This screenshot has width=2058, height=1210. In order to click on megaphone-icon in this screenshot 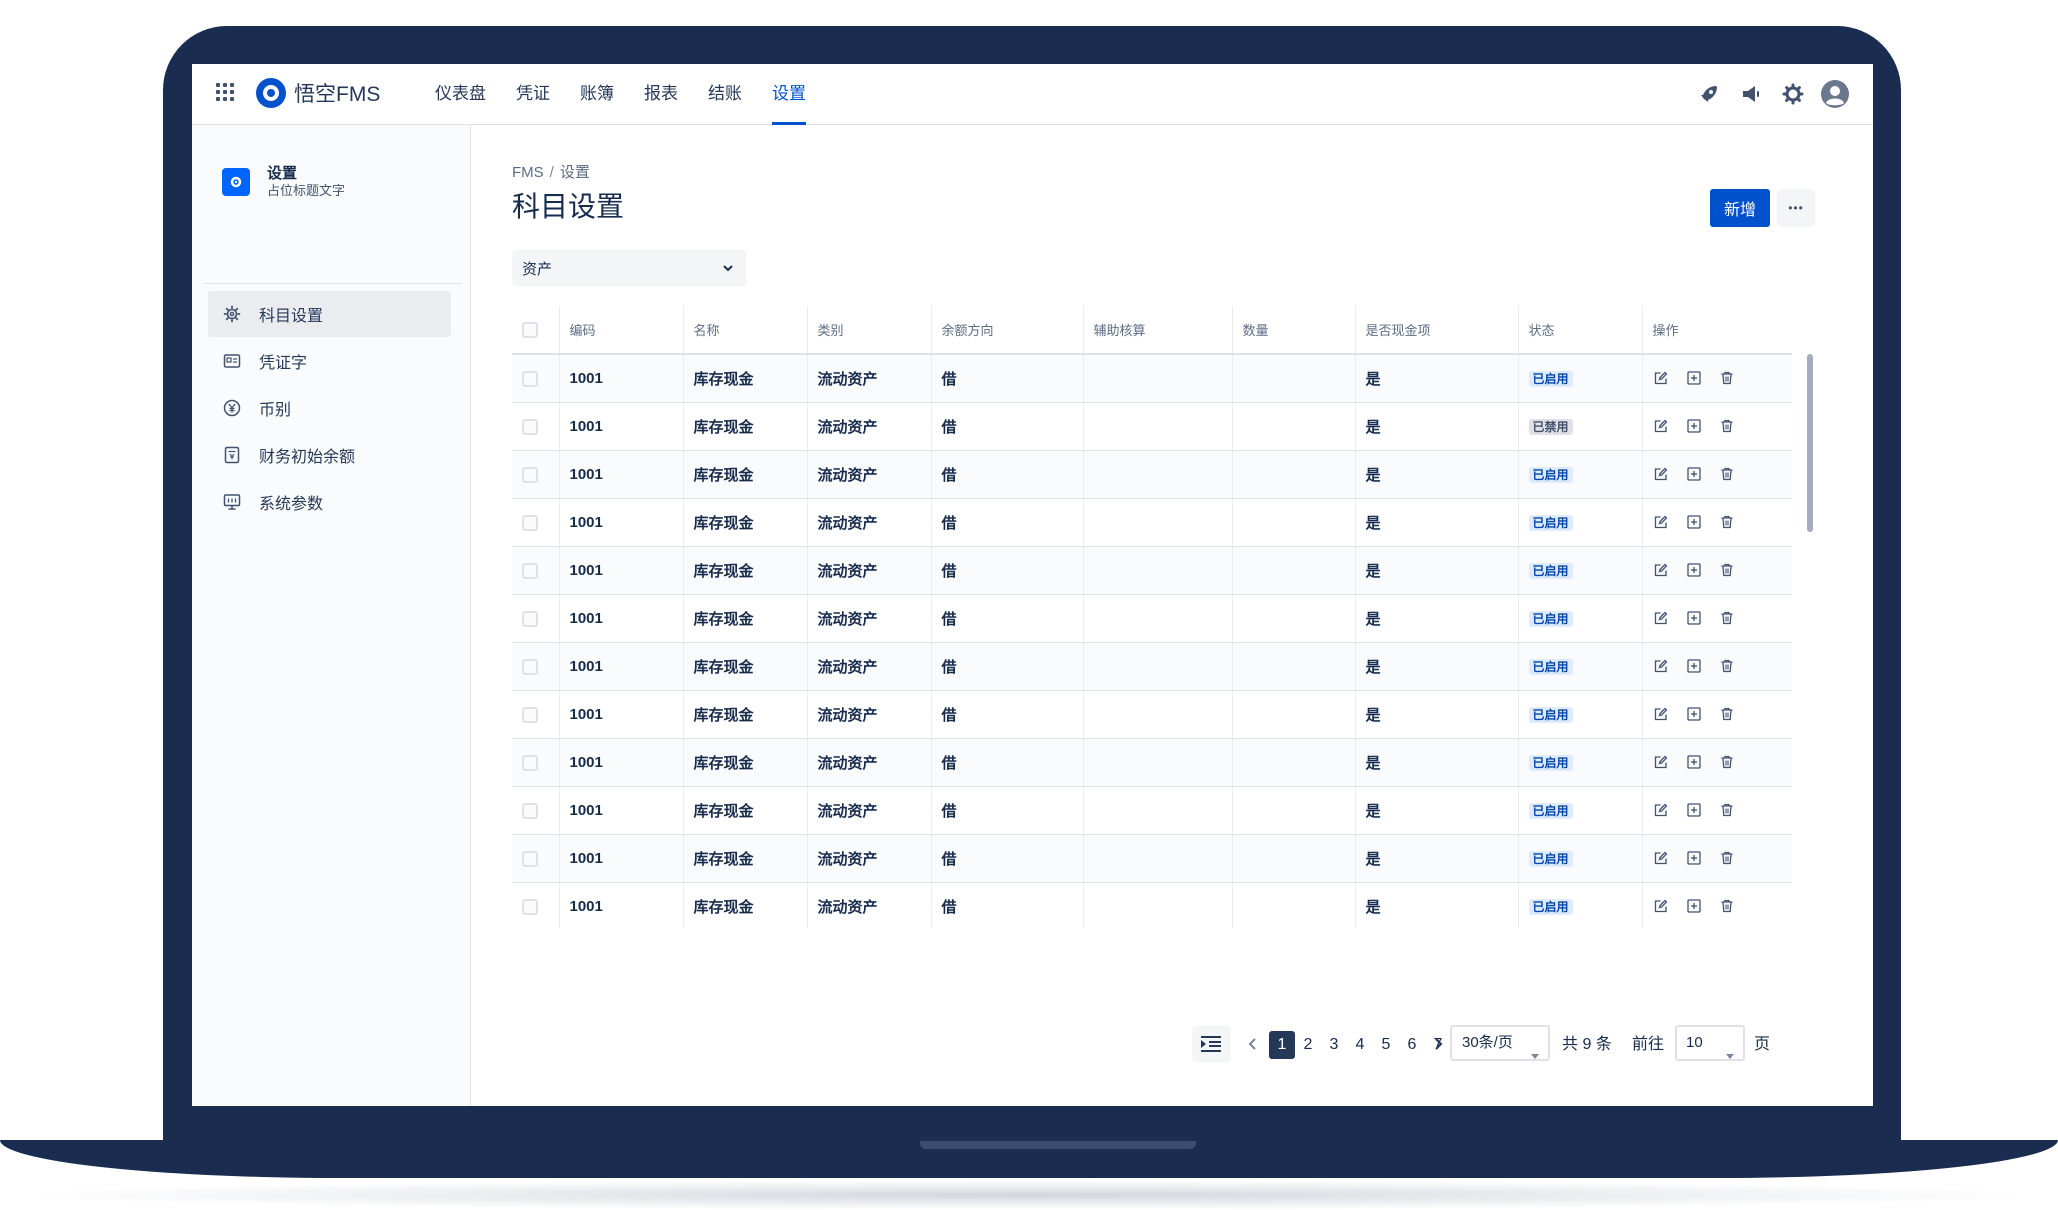, I will do `click(1751, 94)`.